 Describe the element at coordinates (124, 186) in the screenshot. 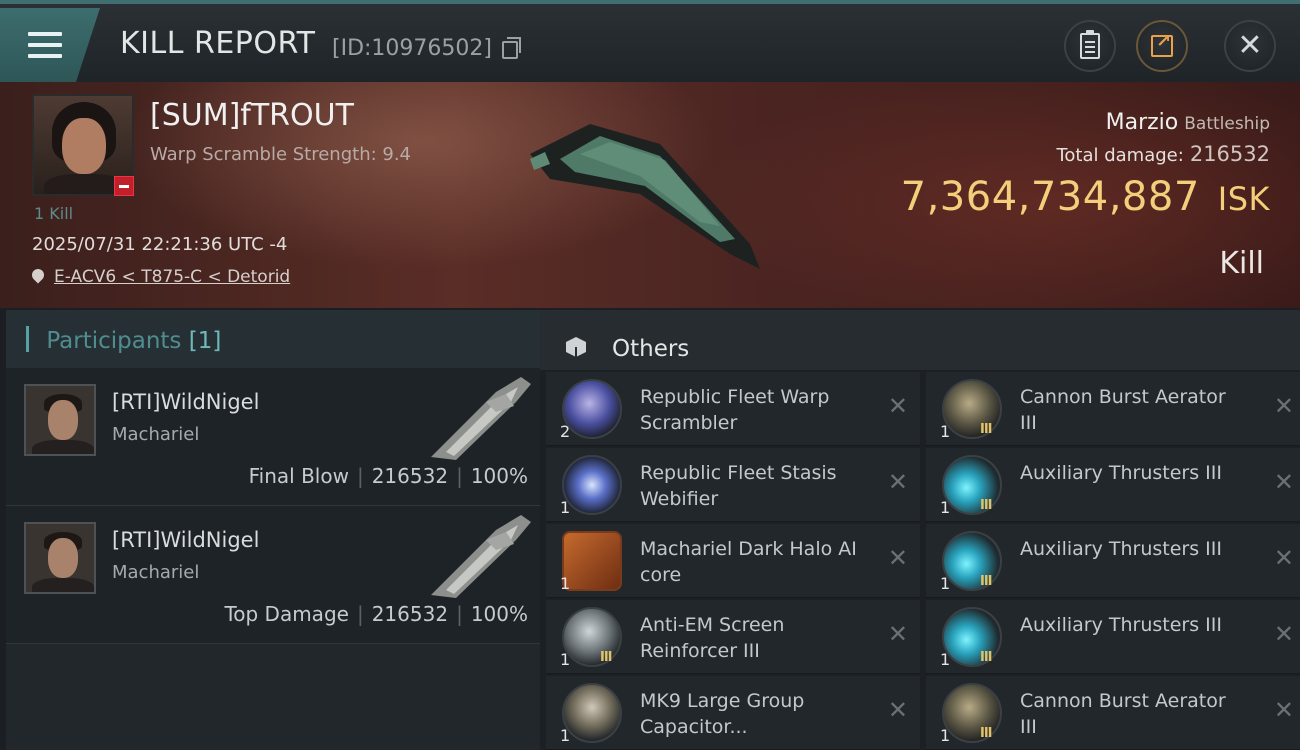

I see `hostile-badge-icon` at that location.